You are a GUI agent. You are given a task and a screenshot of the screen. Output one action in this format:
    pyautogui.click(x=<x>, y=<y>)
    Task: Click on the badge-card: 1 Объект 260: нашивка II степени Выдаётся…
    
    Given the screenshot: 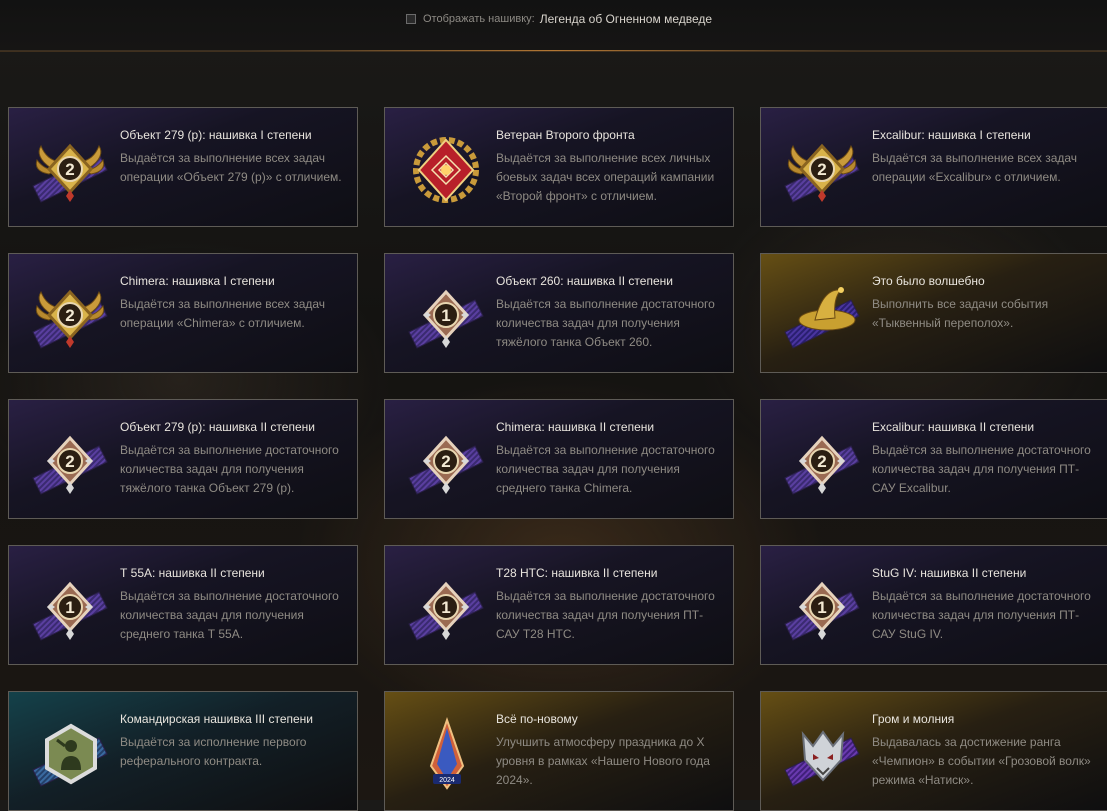 What is the action you would take?
    pyautogui.click(x=559, y=313)
    